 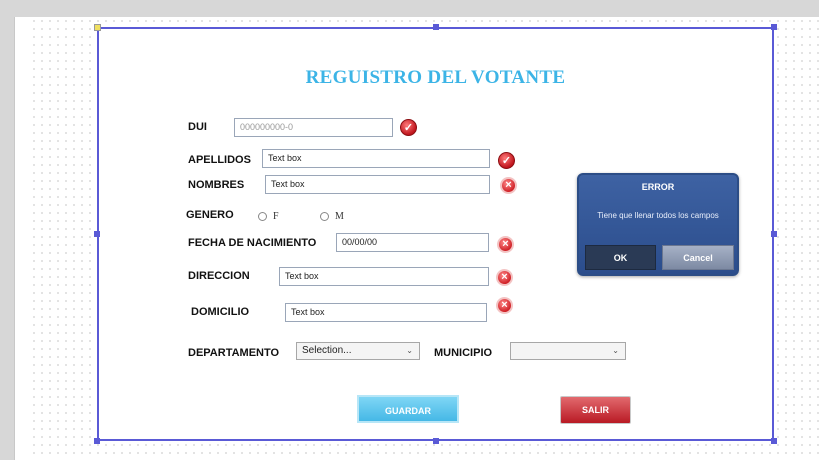 I want to click on radio-m, so click(x=324, y=216).